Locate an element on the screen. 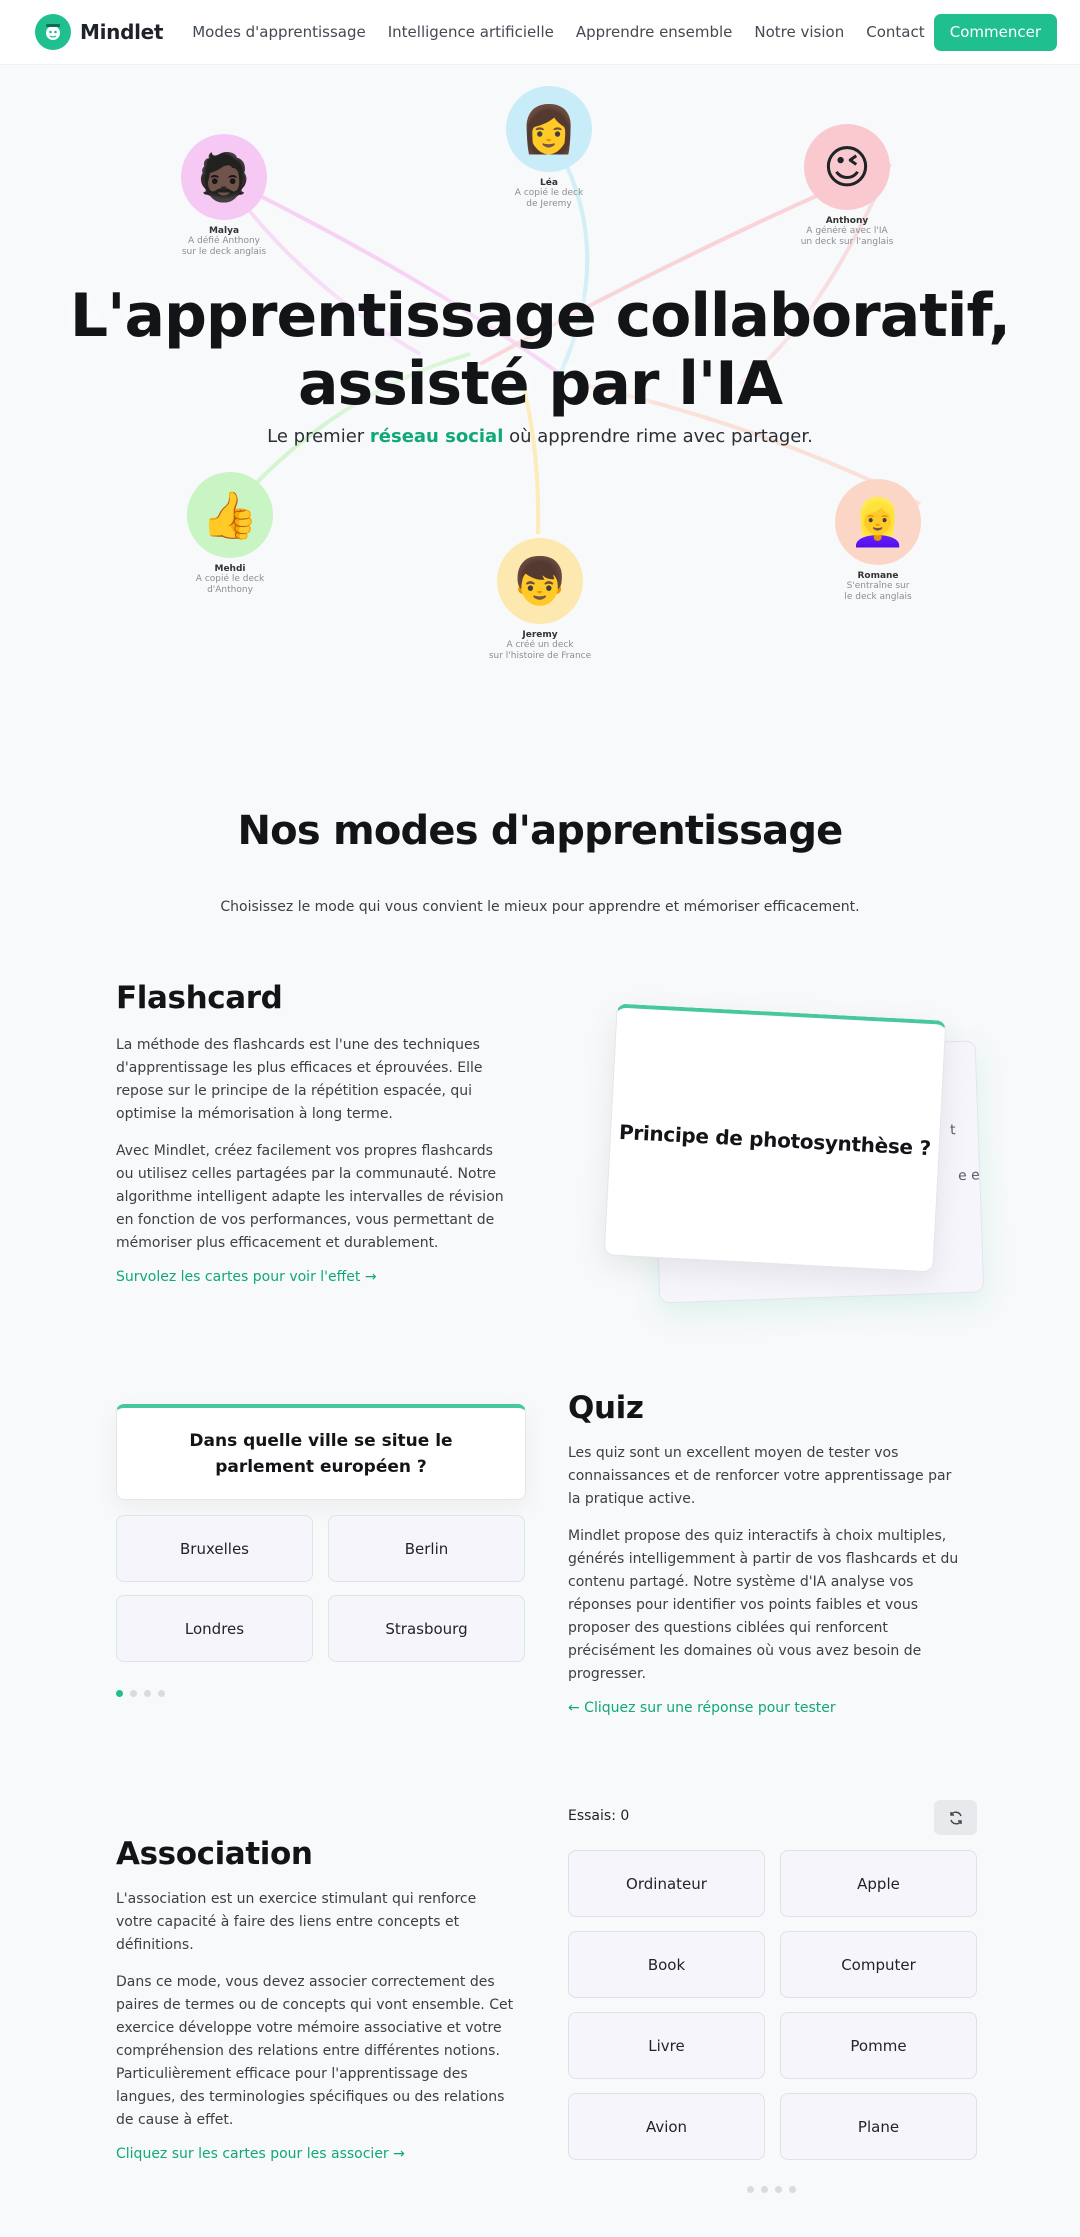  avatar-desc: sur le deck anglais is located at coordinates (224, 252).